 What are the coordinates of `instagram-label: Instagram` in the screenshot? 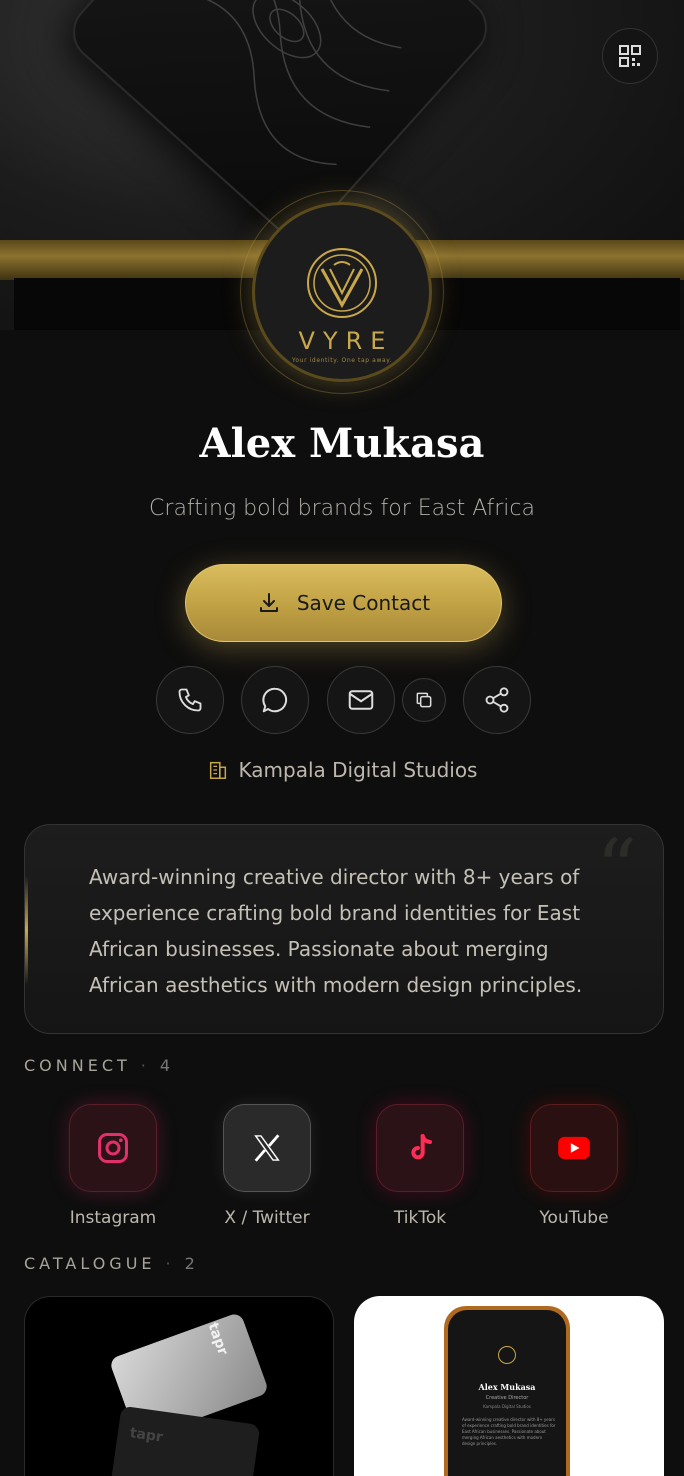 It's located at (113, 1218).